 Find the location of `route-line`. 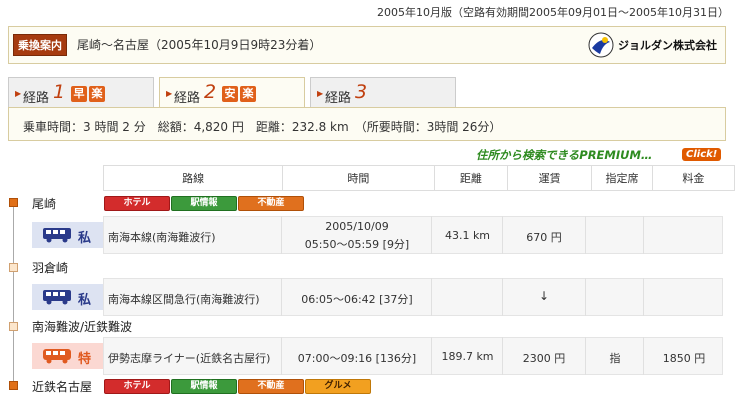

route-line is located at coordinates (13, 293).